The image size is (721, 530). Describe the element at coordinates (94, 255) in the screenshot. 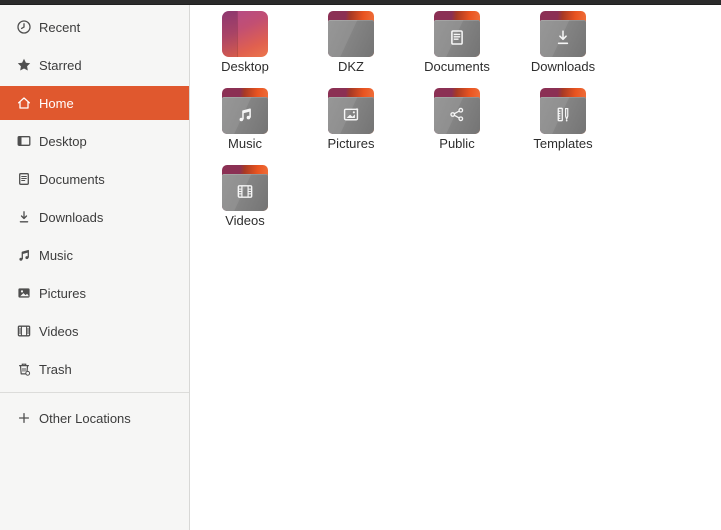

I see `sidebar-item-music: Music` at that location.